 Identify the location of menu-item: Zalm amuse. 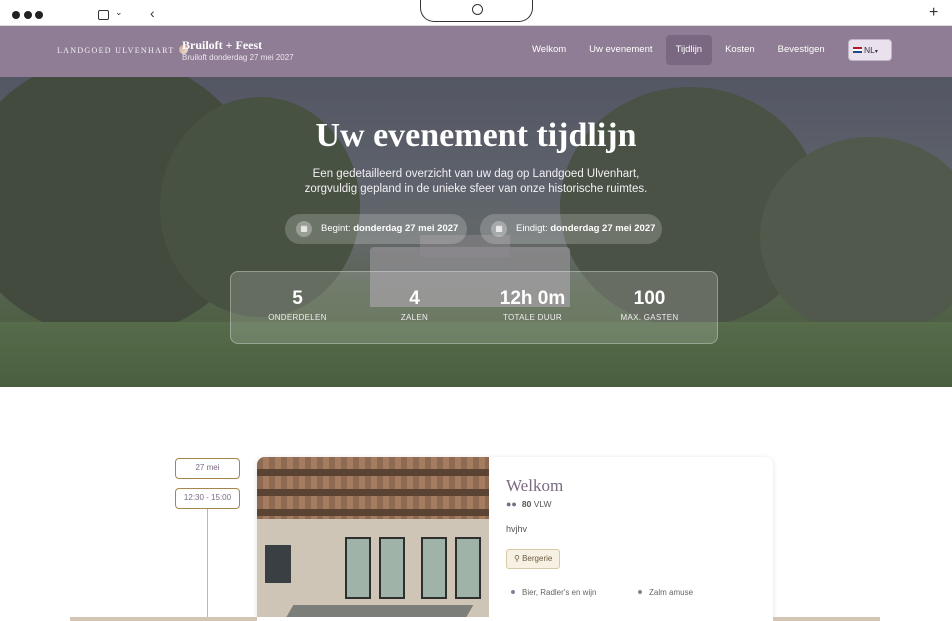
(665, 592).